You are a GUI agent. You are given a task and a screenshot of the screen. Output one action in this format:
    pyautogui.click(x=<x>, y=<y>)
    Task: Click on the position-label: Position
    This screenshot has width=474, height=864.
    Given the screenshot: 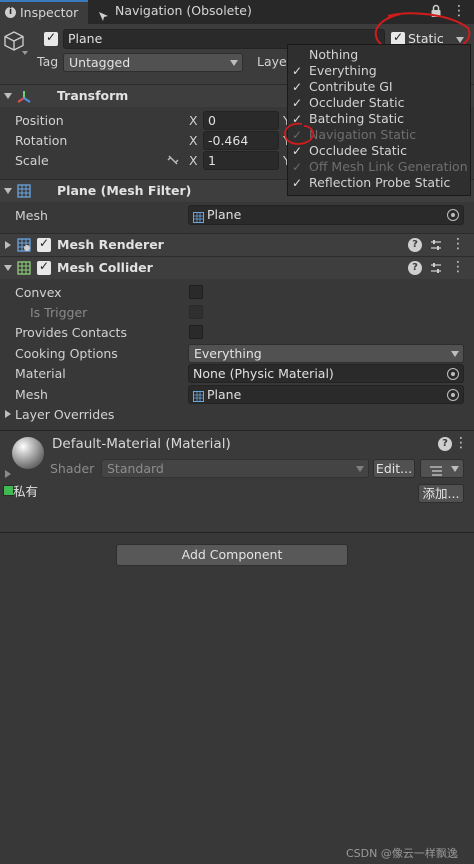 What is the action you would take?
    pyautogui.click(x=39, y=120)
    